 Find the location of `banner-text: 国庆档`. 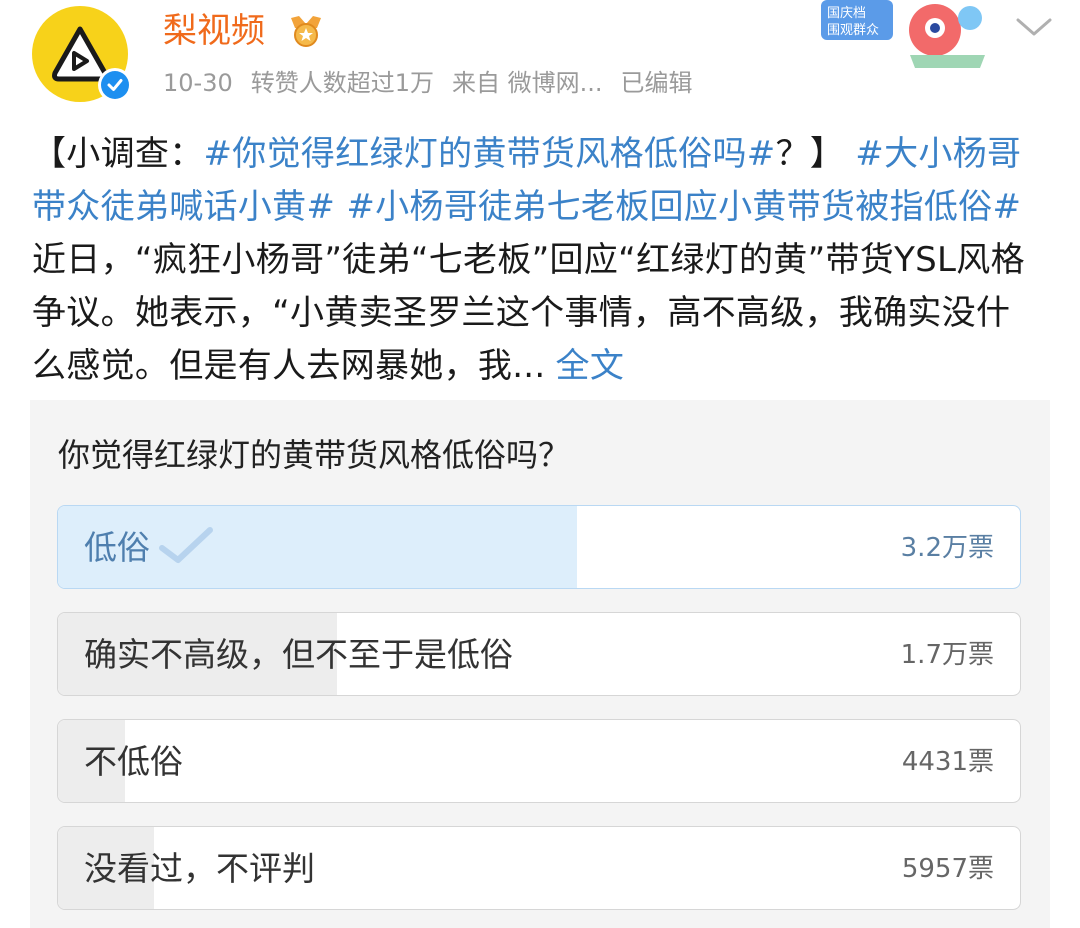

banner-text: 国庆档 is located at coordinates (846, 13).